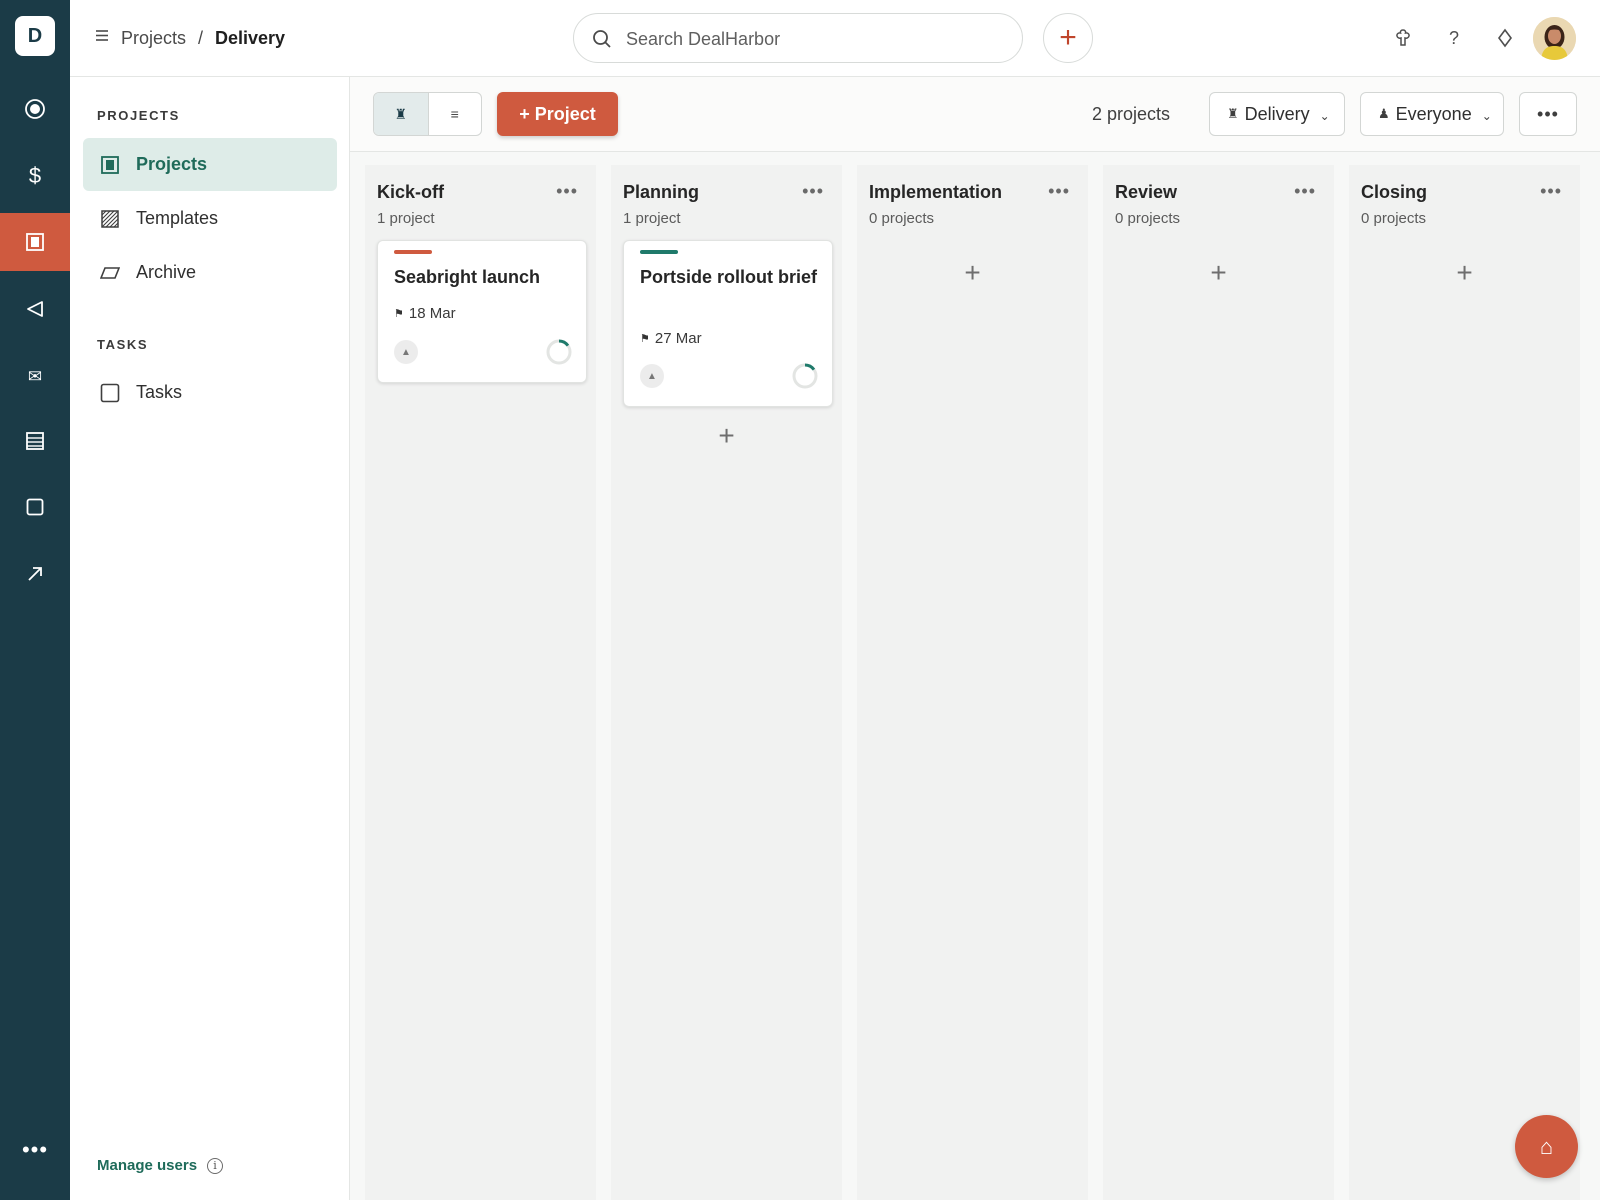  I want to click on rail-campaigns, so click(35, 309).